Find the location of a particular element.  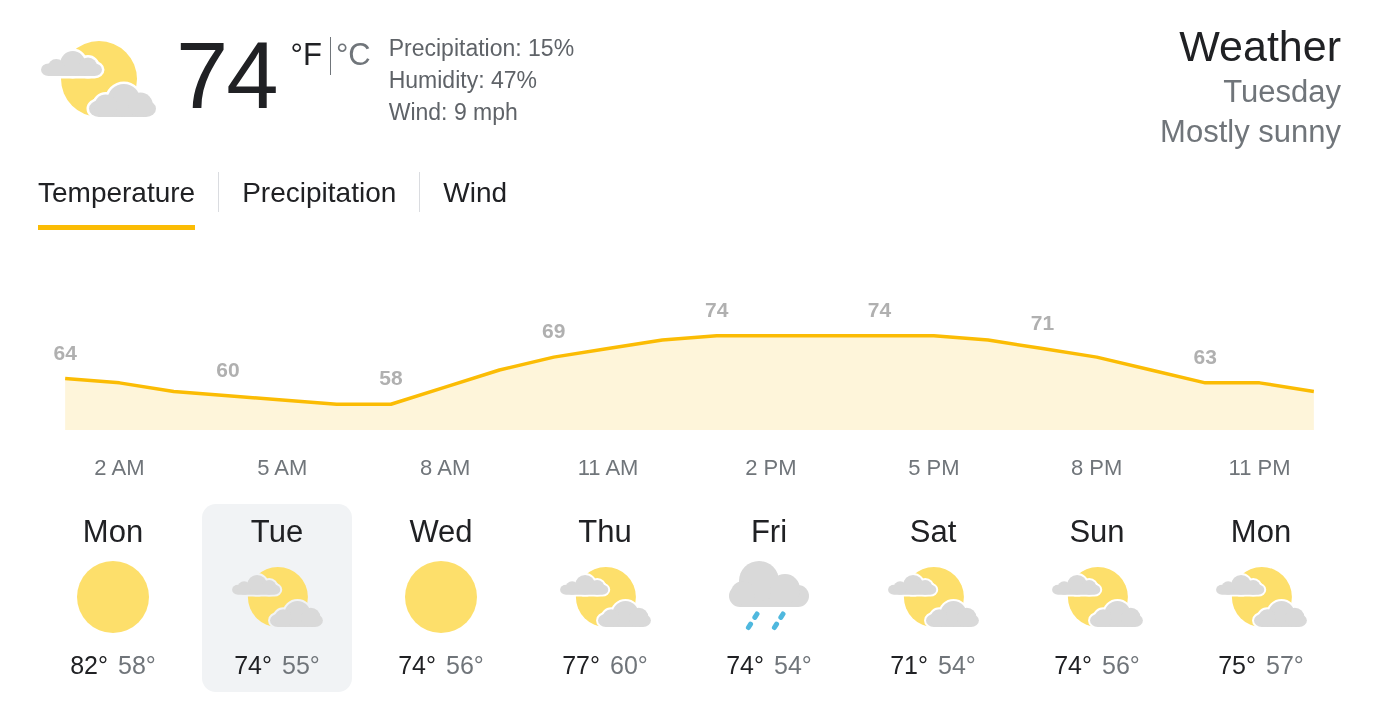

weather-title: Weather is located at coordinates (1260, 46).